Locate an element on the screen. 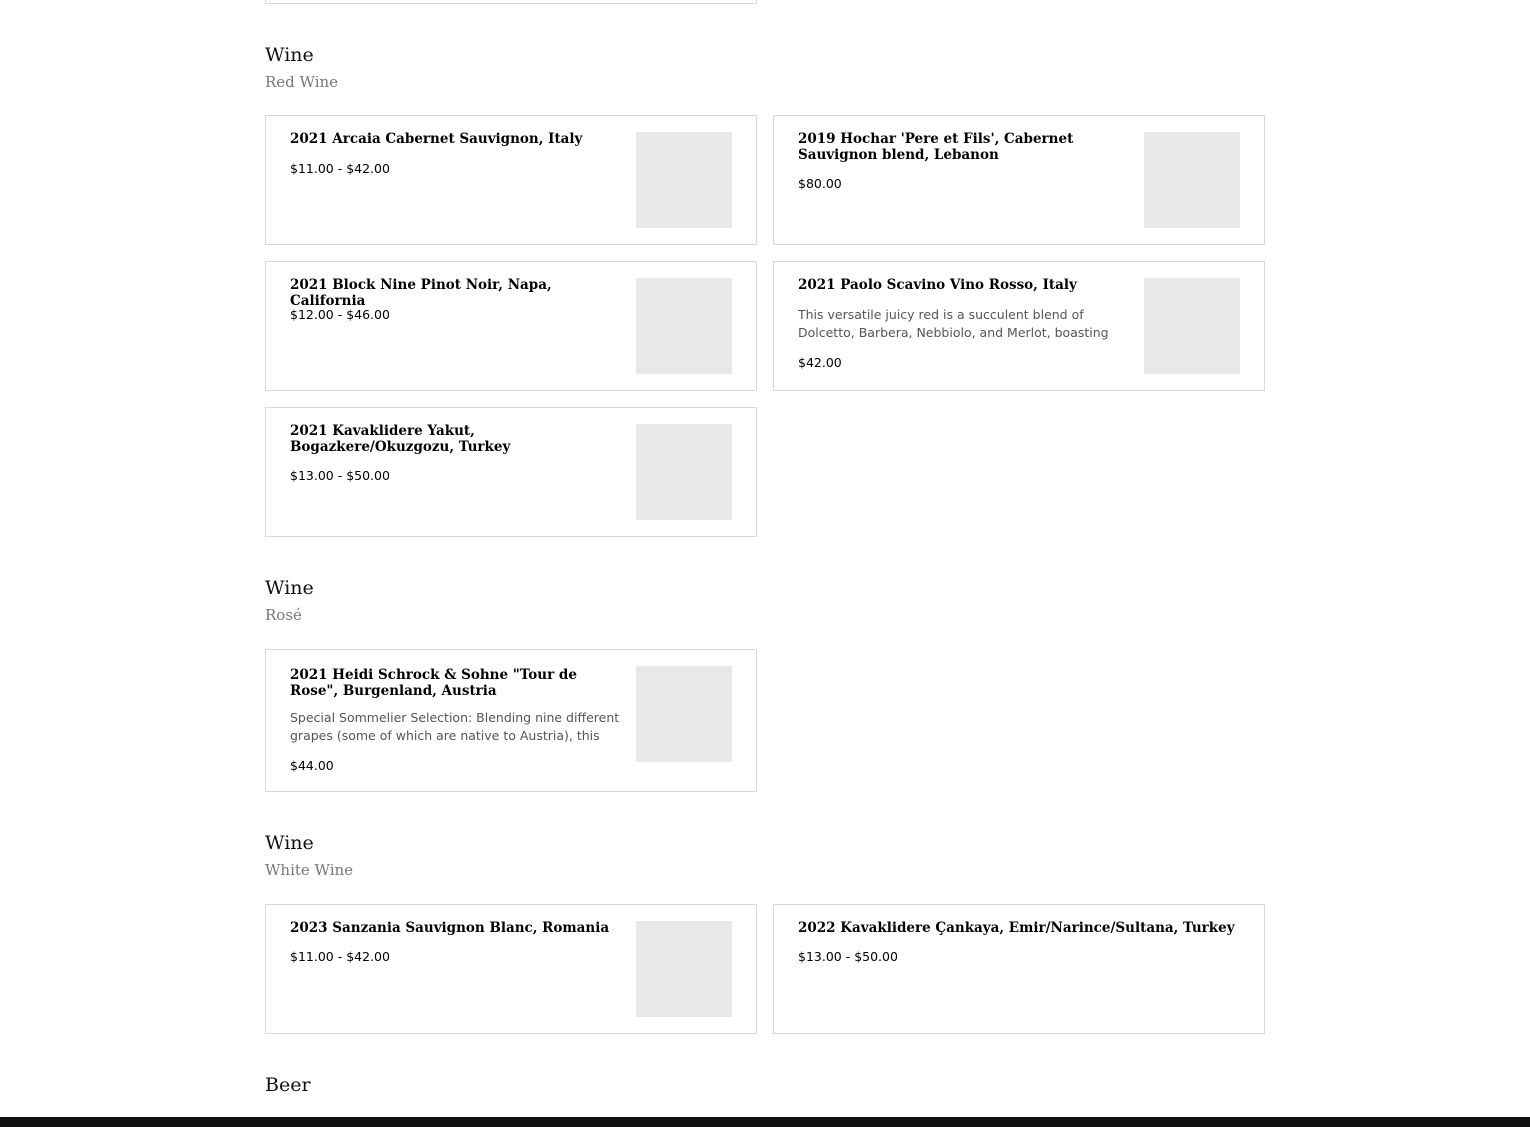  section-subtitle-white-wine: White Wine is located at coordinates (309, 870).